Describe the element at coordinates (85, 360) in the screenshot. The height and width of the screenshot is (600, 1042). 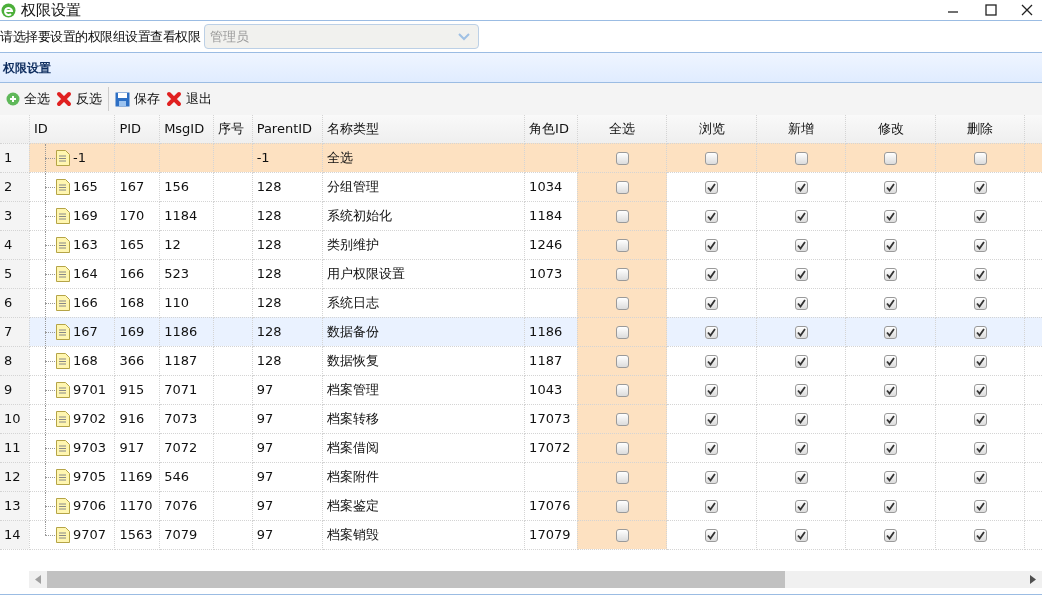
I see `table-cell-text: 168` at that location.